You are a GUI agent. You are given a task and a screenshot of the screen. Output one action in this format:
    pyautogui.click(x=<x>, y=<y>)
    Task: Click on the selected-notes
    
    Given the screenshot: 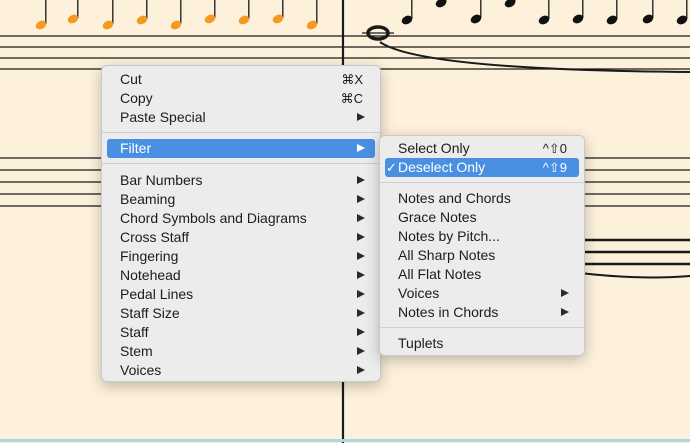 What is the action you would take?
    pyautogui.click(x=176, y=15)
    